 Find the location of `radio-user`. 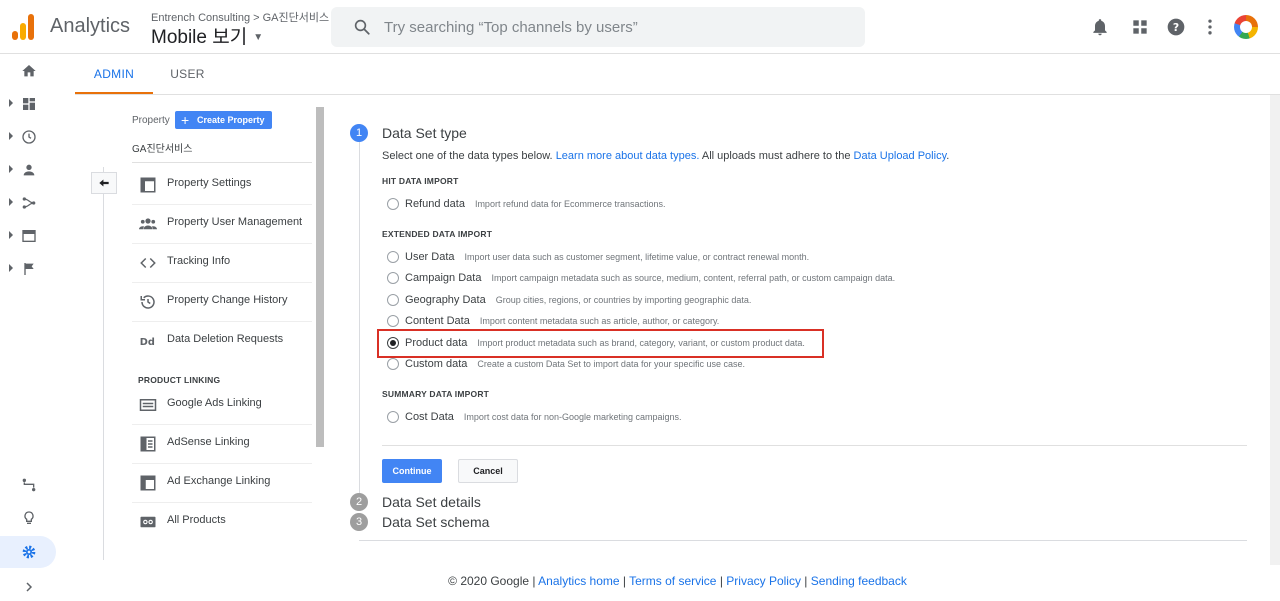

radio-user is located at coordinates (393, 257).